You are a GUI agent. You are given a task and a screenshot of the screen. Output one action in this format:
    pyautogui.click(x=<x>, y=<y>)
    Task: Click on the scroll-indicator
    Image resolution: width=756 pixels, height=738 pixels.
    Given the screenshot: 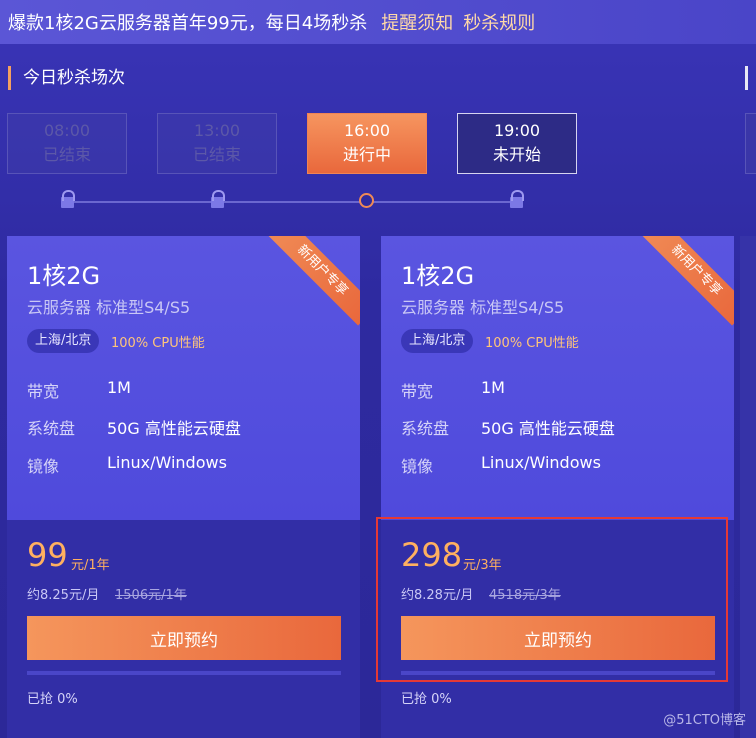 What is the action you would take?
    pyautogui.click(x=746, y=78)
    